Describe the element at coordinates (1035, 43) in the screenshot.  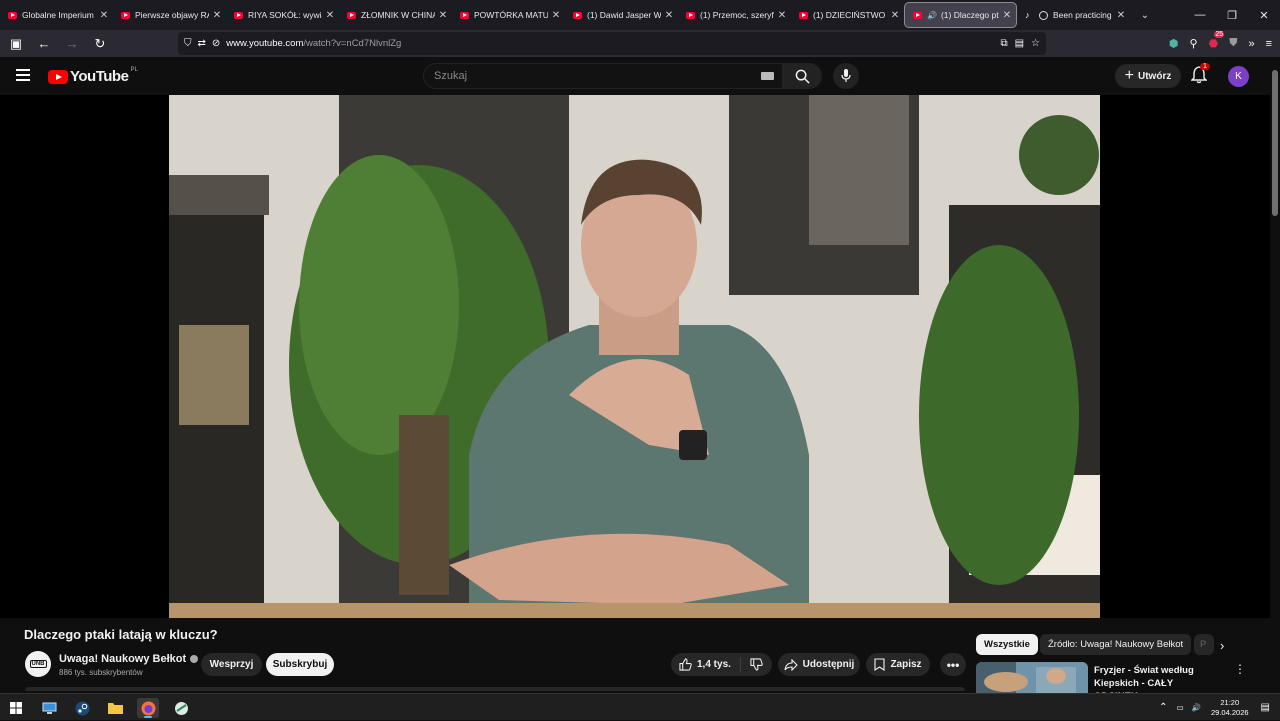
I see `bookmark-star-icon: ☆` at that location.